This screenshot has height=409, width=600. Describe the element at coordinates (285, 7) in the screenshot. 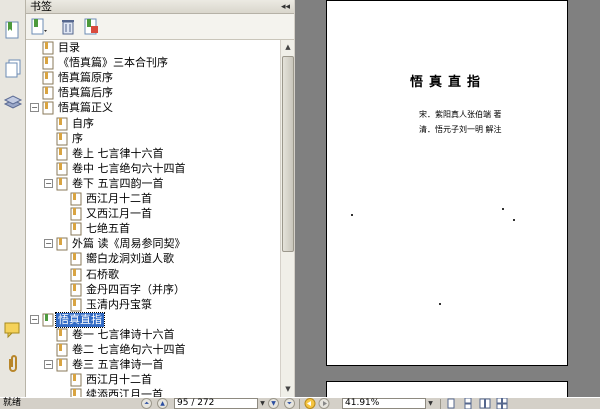

I see `collapse-panel-button: ◂◂` at that location.